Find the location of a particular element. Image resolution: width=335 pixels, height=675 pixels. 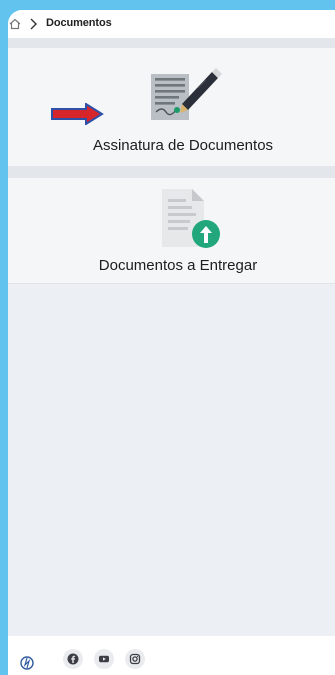

home-icon is located at coordinates (15, 24).